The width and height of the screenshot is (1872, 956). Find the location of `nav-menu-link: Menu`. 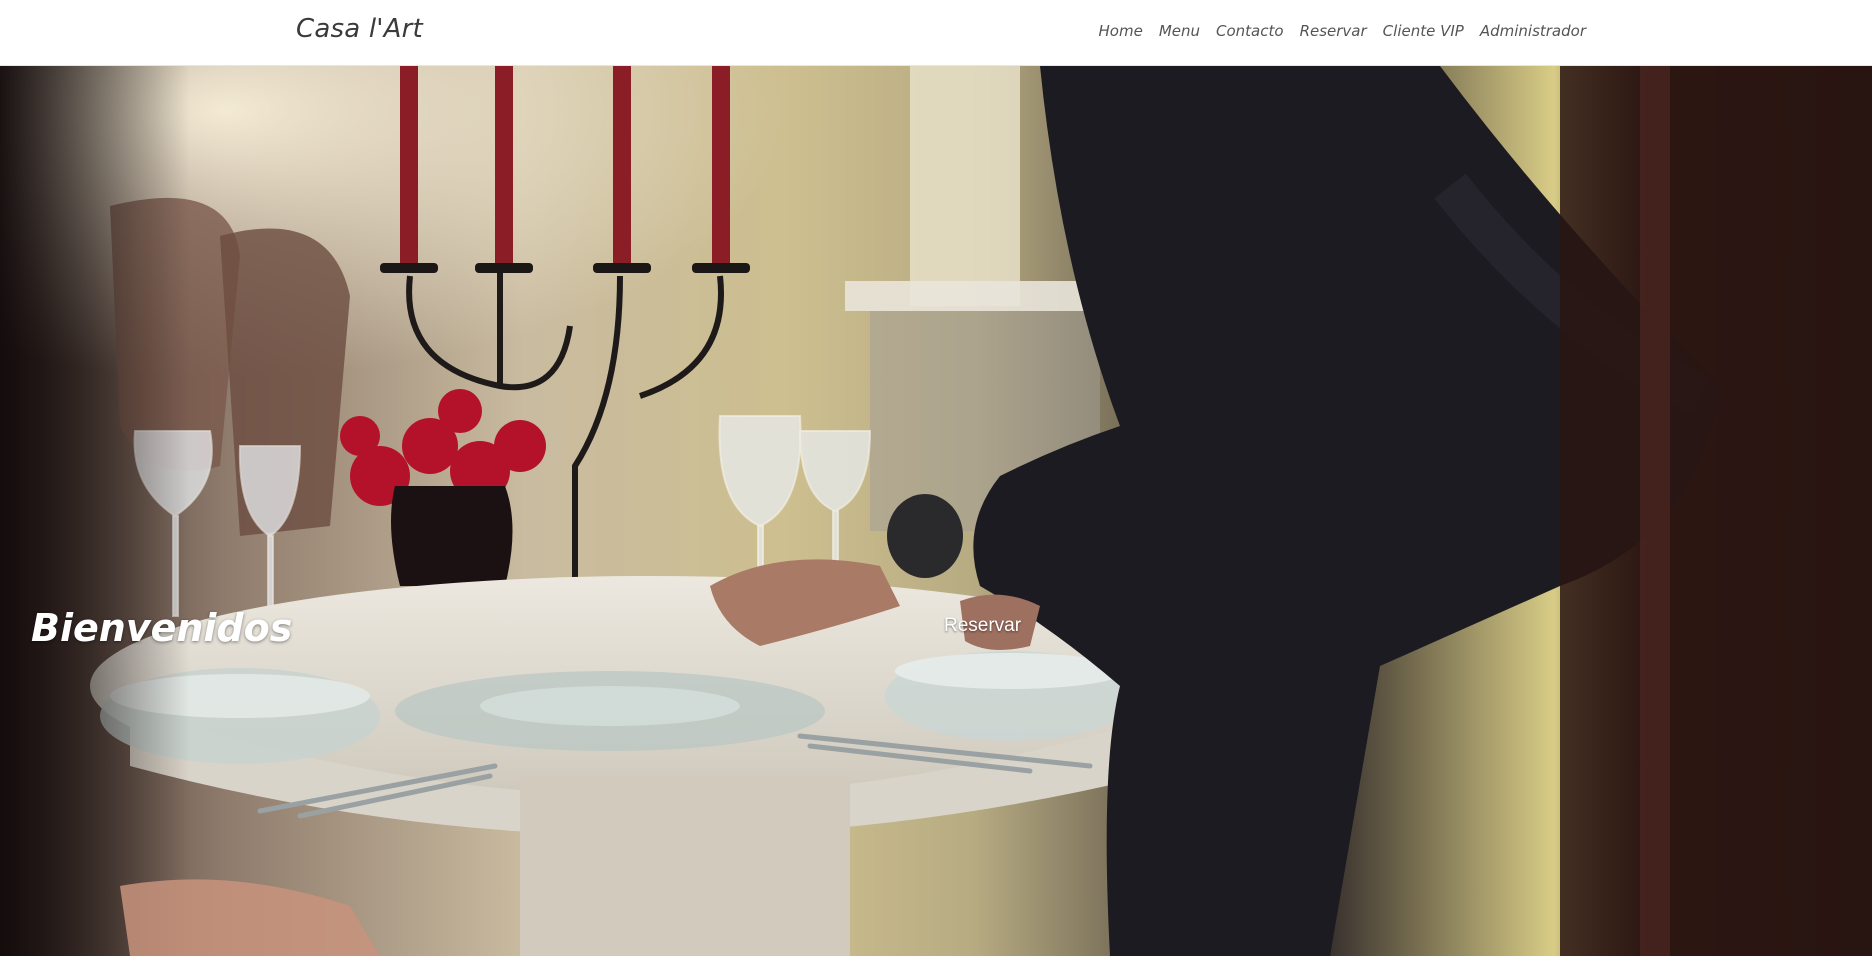

nav-menu-link: Menu is located at coordinates (1179, 31).